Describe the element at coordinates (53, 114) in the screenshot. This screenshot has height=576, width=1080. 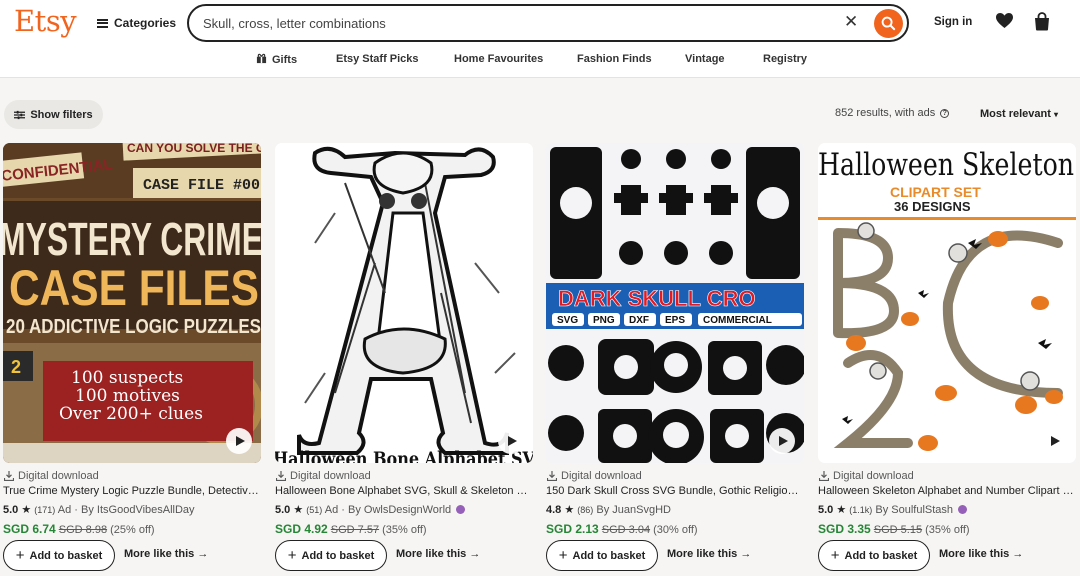
I see `show-filters-button: Show filters` at that location.